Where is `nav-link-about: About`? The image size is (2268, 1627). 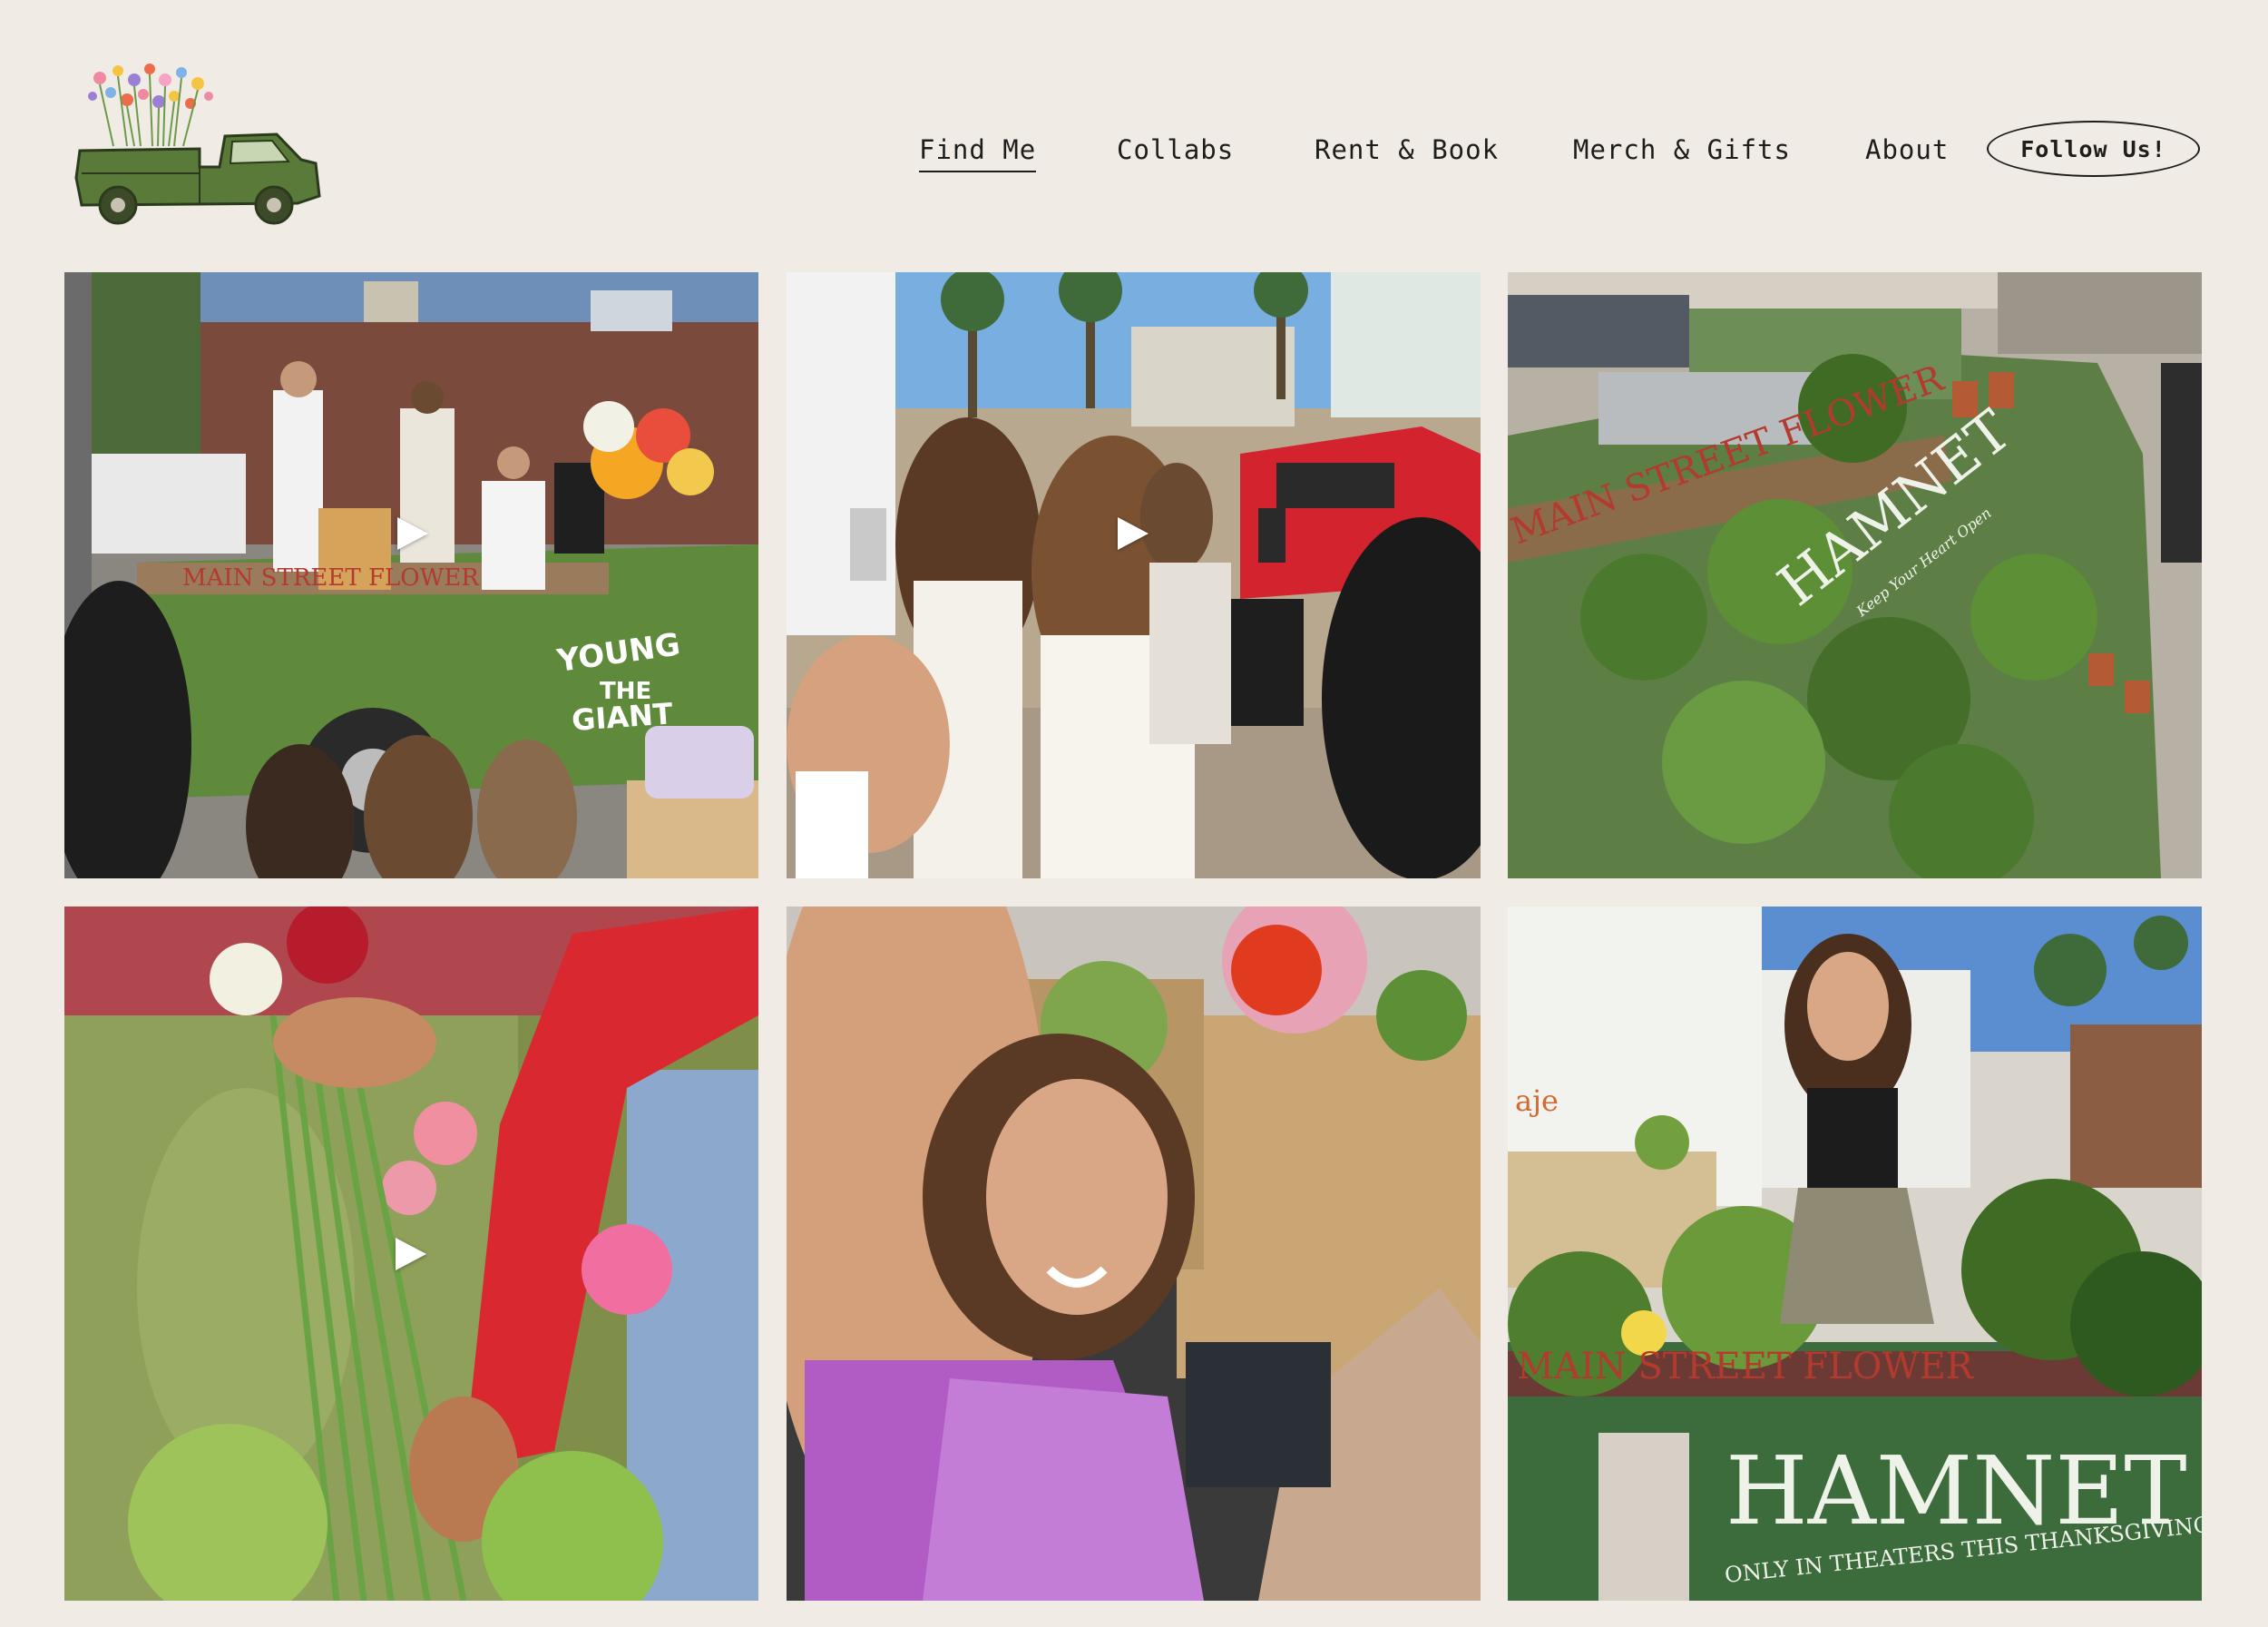
nav-link-about: About is located at coordinates (1907, 150).